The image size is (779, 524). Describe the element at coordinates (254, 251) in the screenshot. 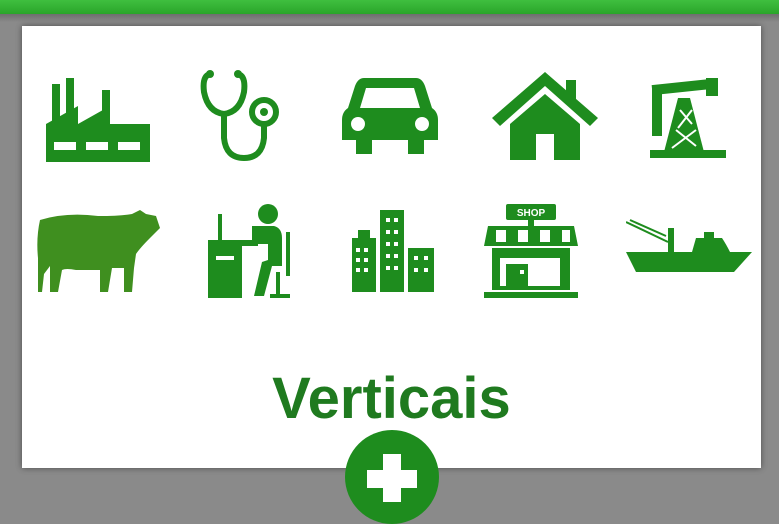

I see `office-worker-icon` at that location.